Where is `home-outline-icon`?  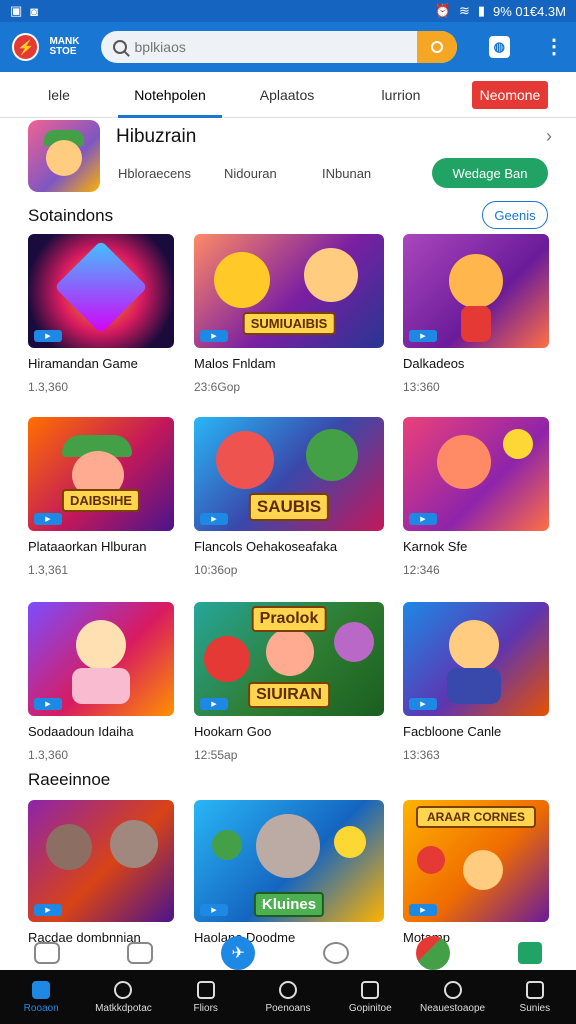 home-outline-icon is located at coordinates (46, 953).